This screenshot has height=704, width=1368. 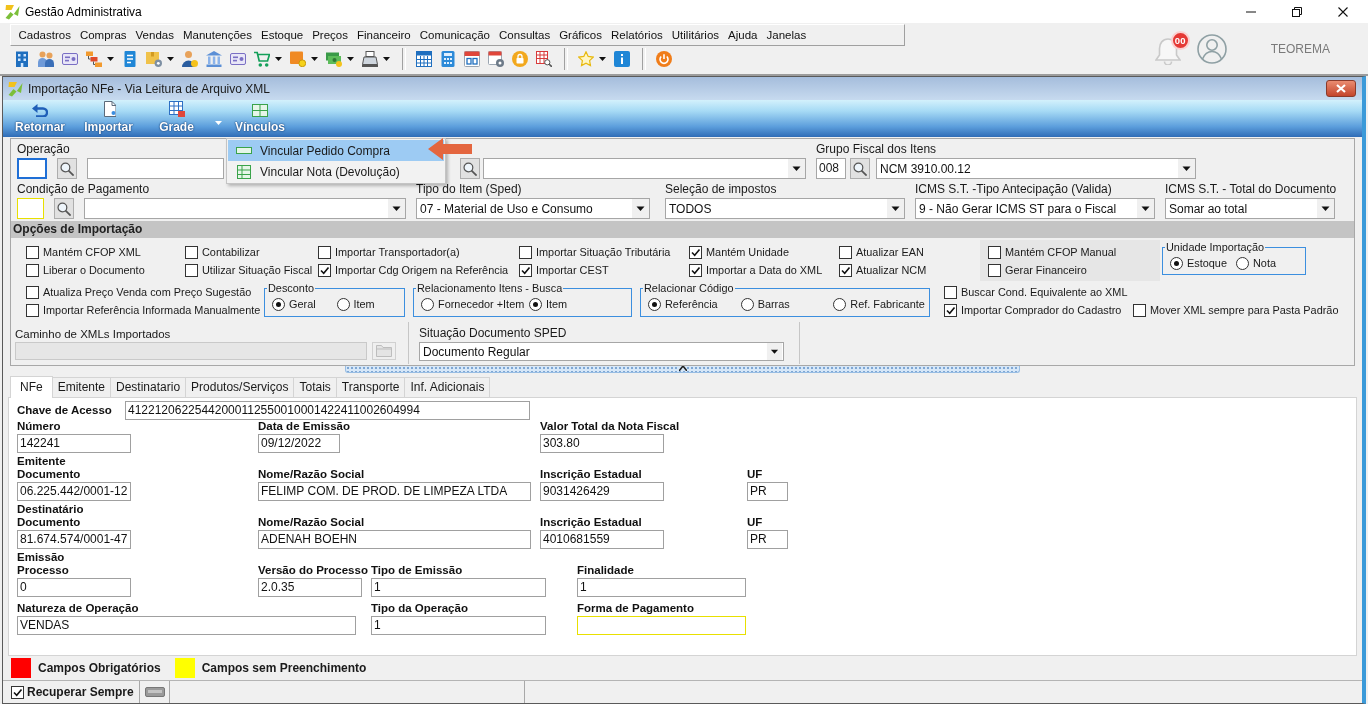 What do you see at coordinates (31, 387) in the screenshot?
I see `tab: NFe` at bounding box center [31, 387].